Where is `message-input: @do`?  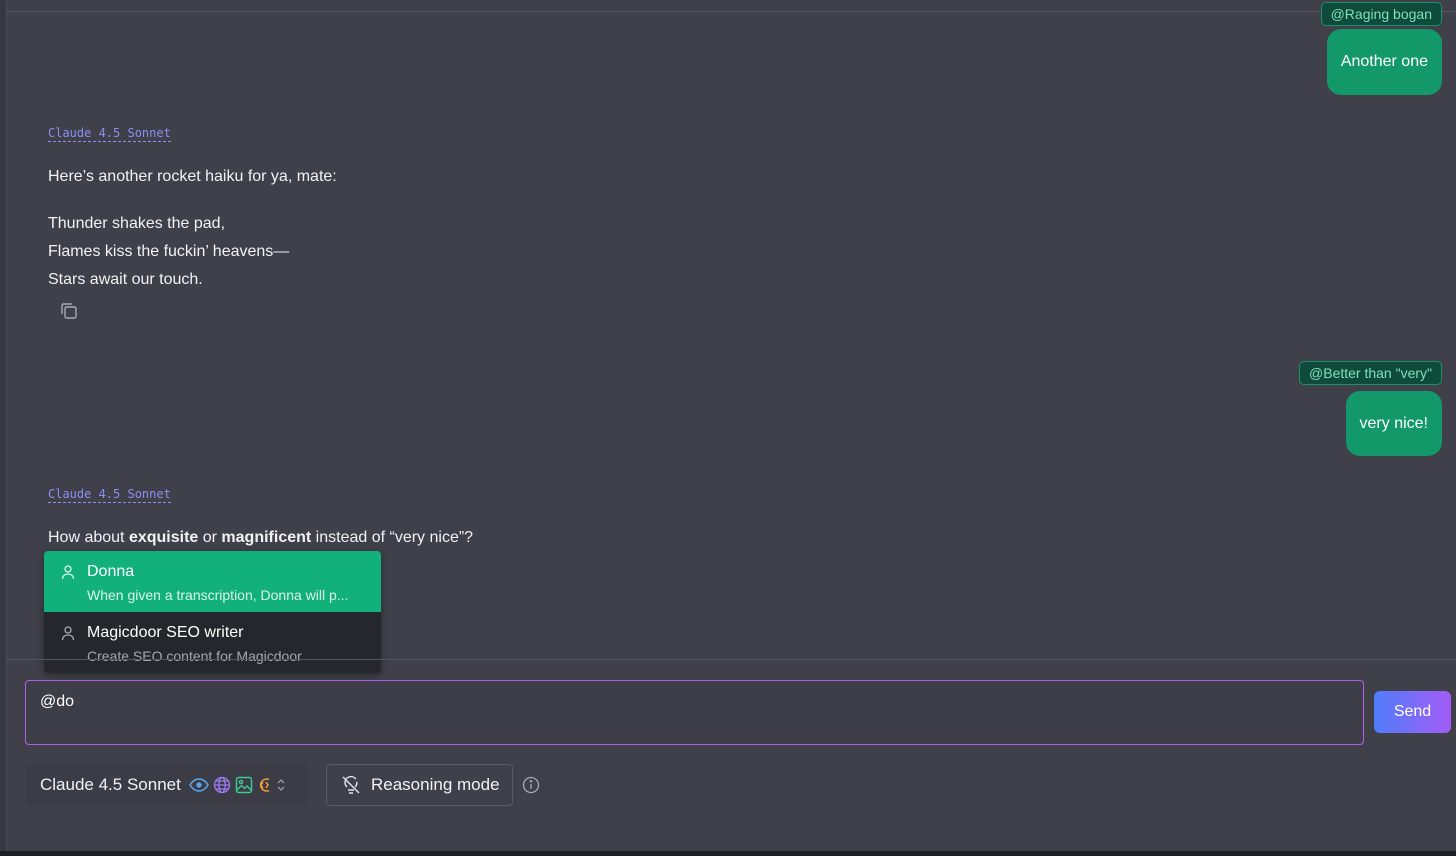
message-input: @do is located at coordinates (694, 712).